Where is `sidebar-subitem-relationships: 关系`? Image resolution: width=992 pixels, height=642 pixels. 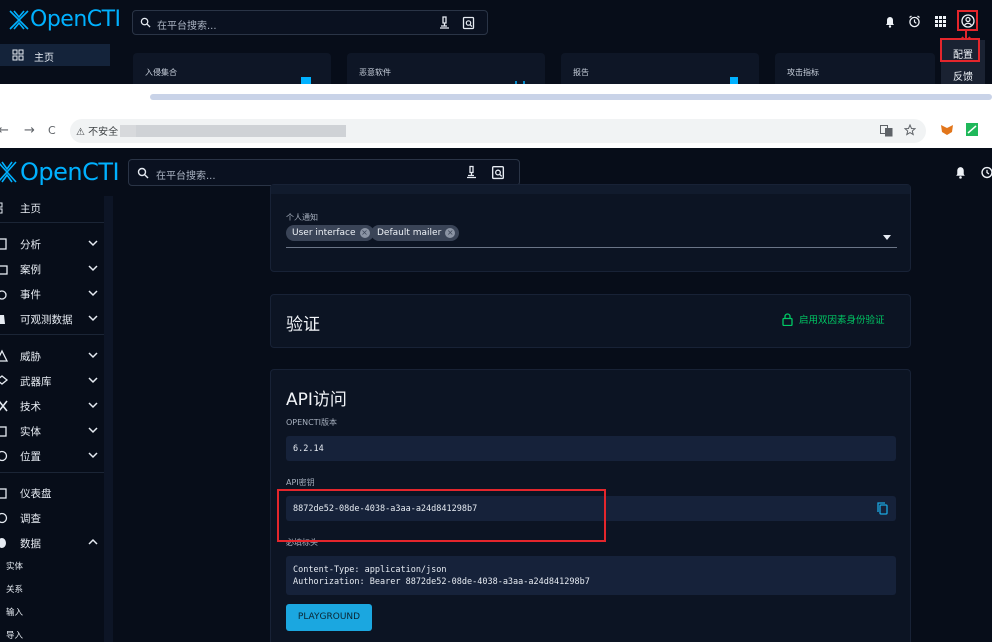
sidebar-subitem-relationships: 关系 is located at coordinates (14, 589).